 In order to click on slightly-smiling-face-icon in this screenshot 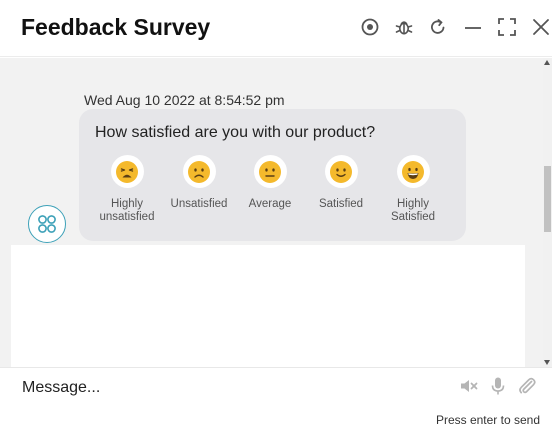, I will do `click(341, 171)`.